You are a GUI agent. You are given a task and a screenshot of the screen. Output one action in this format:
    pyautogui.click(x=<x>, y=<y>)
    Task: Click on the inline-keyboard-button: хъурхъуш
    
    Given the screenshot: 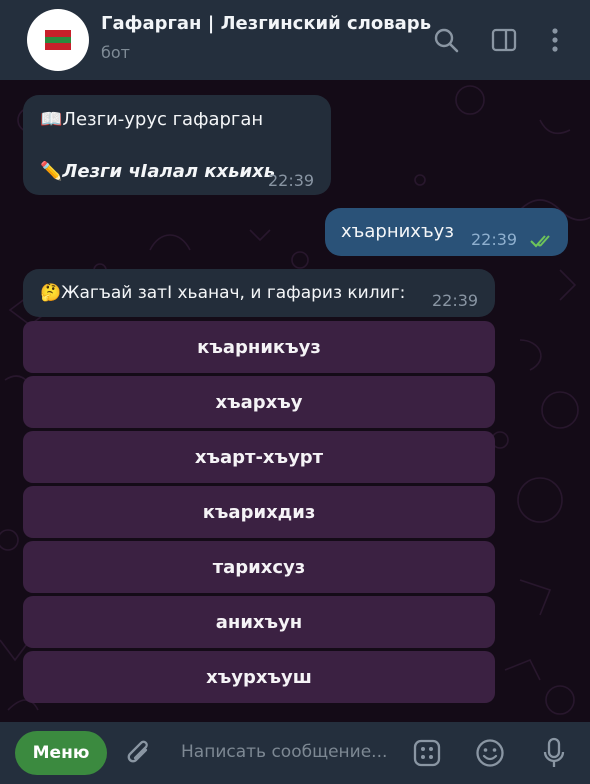 What is the action you would take?
    pyautogui.click(x=259, y=677)
    